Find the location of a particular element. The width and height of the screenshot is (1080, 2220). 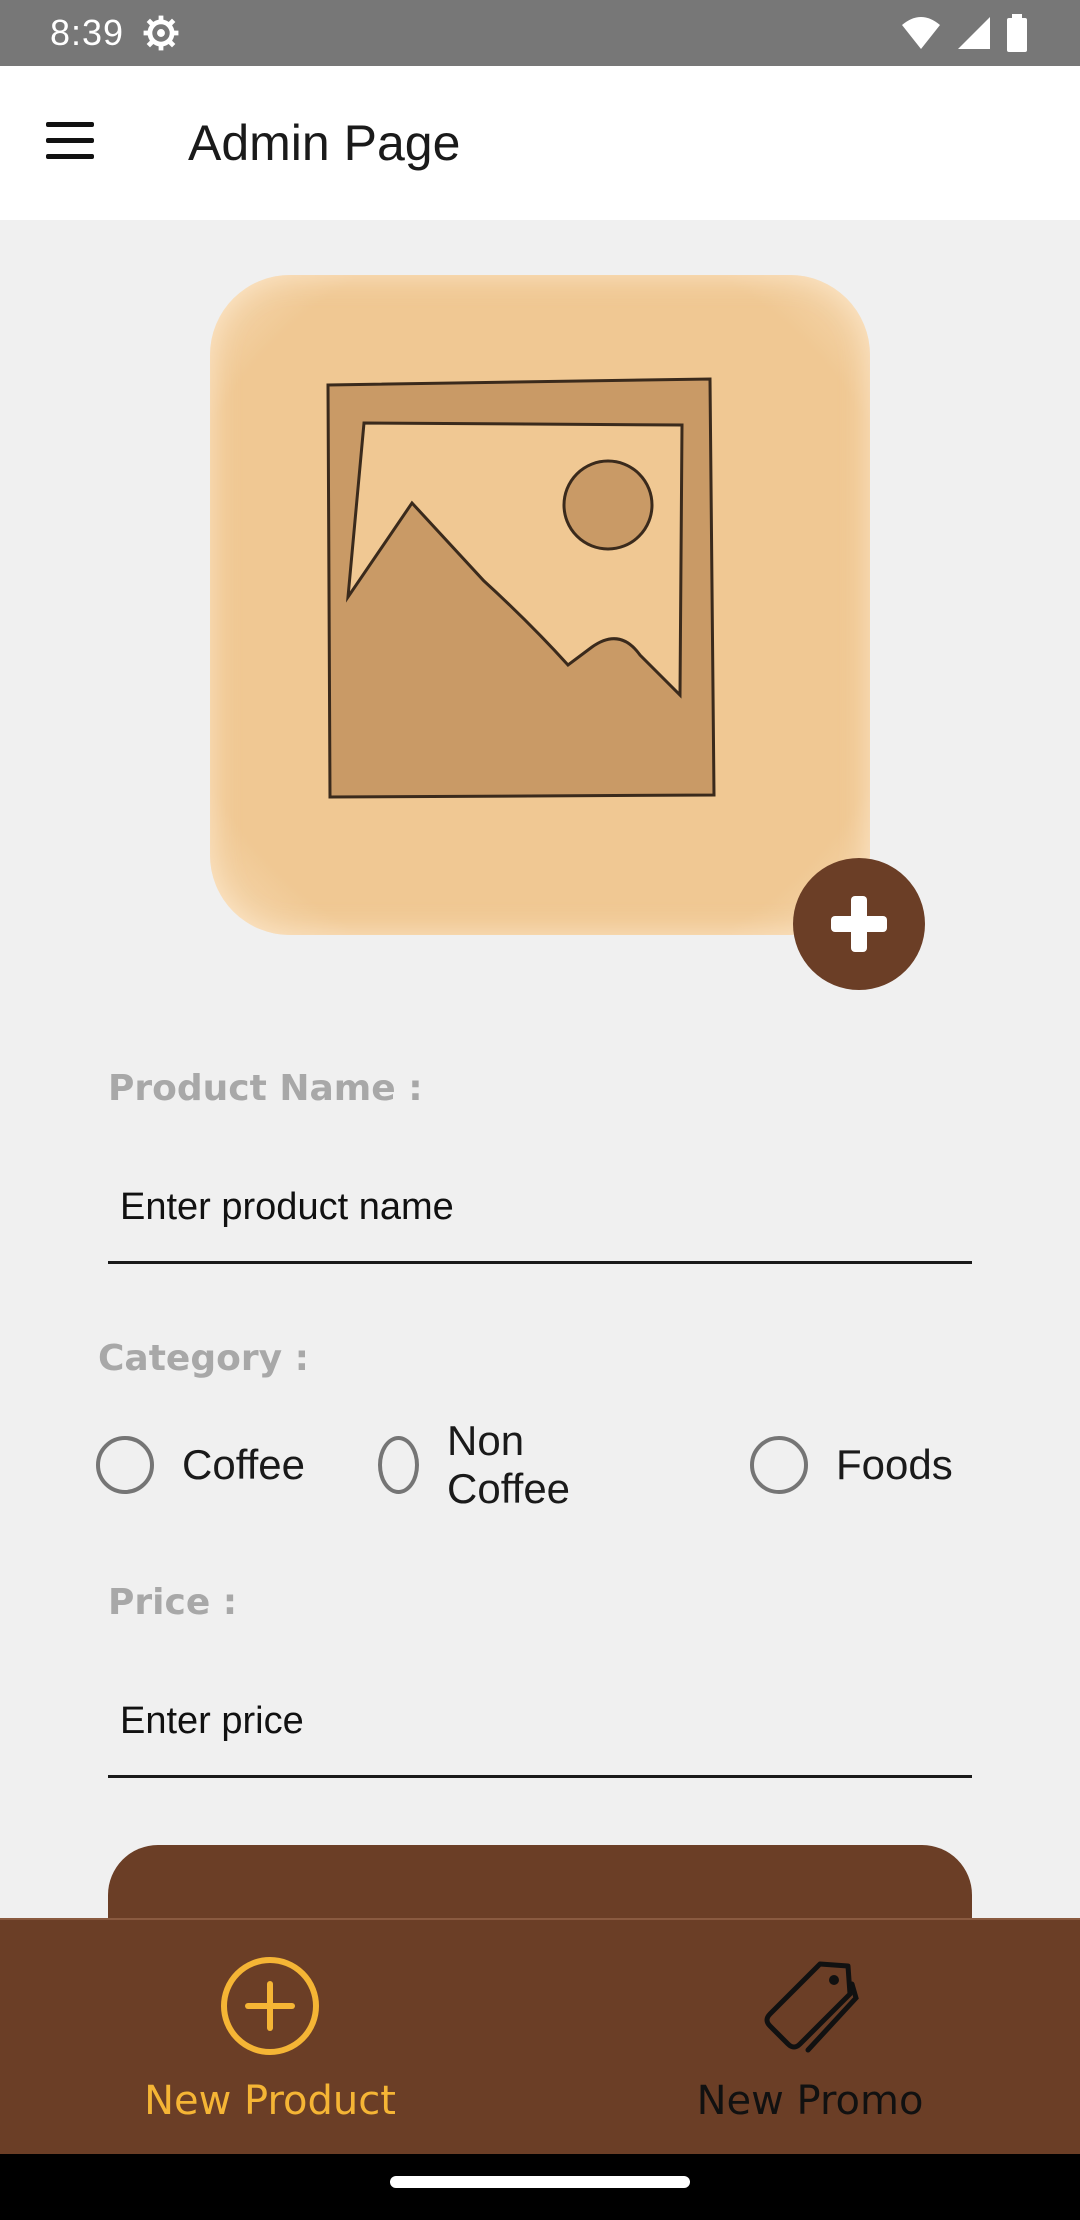

add-circle-icon is located at coordinates (270, 2006).